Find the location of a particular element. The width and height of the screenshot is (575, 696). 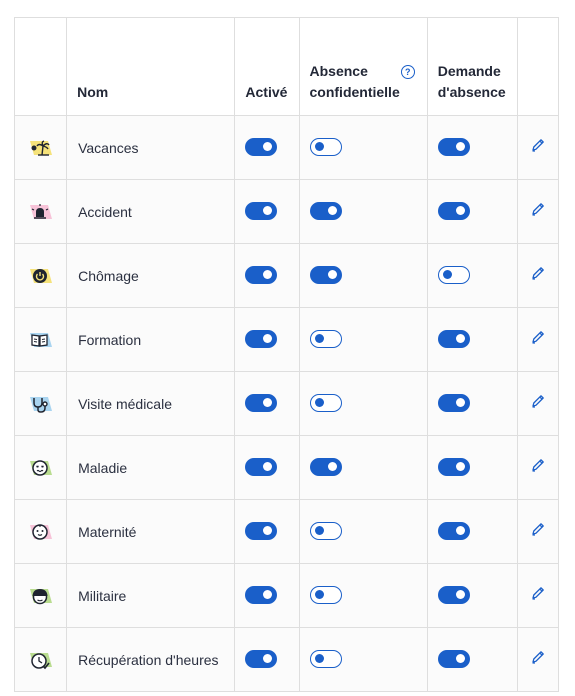

help-icon: ? is located at coordinates (407, 72).